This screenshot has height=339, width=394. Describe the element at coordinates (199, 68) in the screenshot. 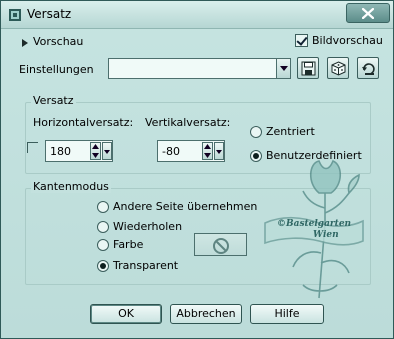

I see `settings-combo` at that location.